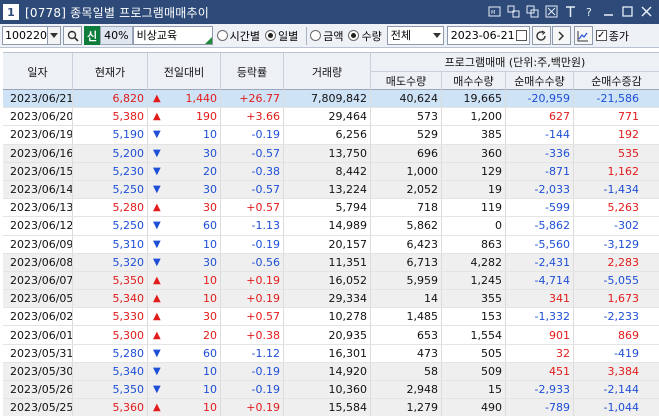  What do you see at coordinates (551, 11) in the screenshot?
I see `clear-icon` at bounding box center [551, 11].